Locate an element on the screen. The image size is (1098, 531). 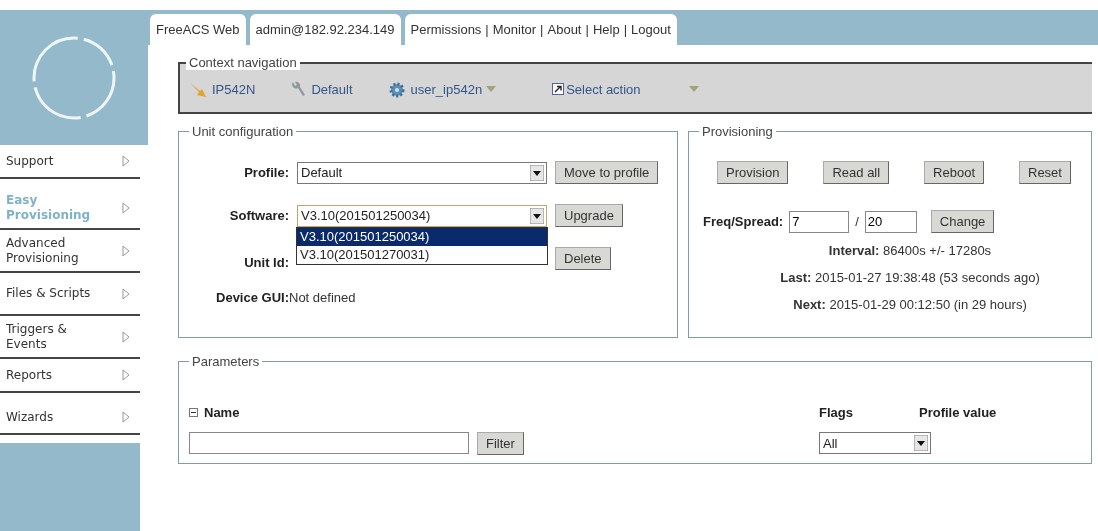
nav-link: Logout is located at coordinates (651, 29).